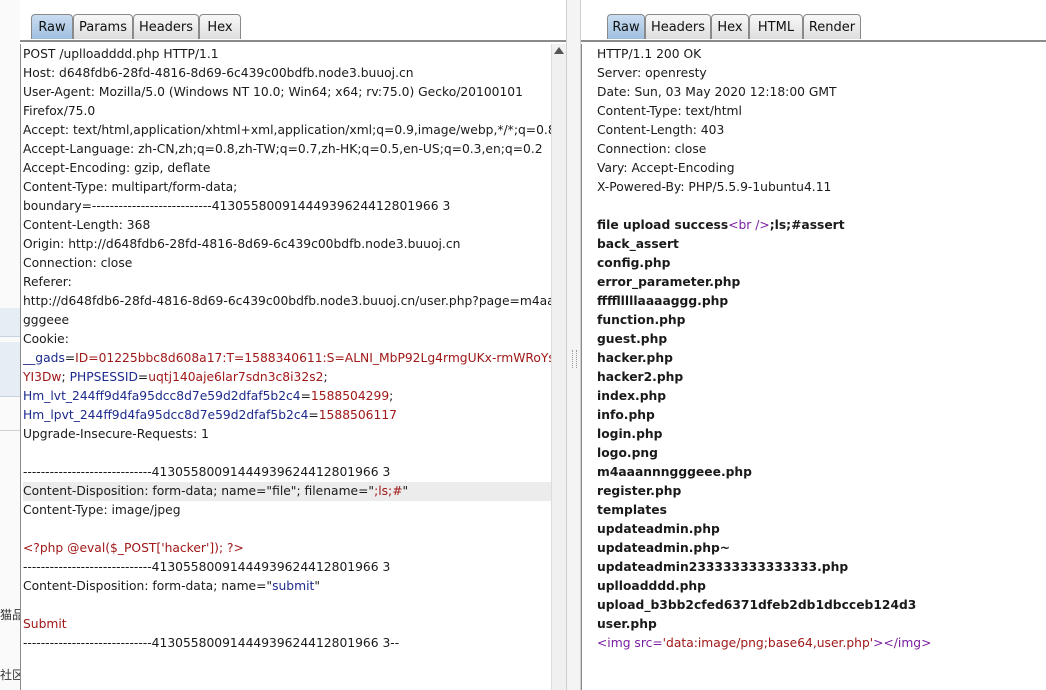 The height and width of the screenshot is (690, 1046). Describe the element at coordinates (776, 26) in the screenshot. I see `response-tab-html: HTML` at that location.